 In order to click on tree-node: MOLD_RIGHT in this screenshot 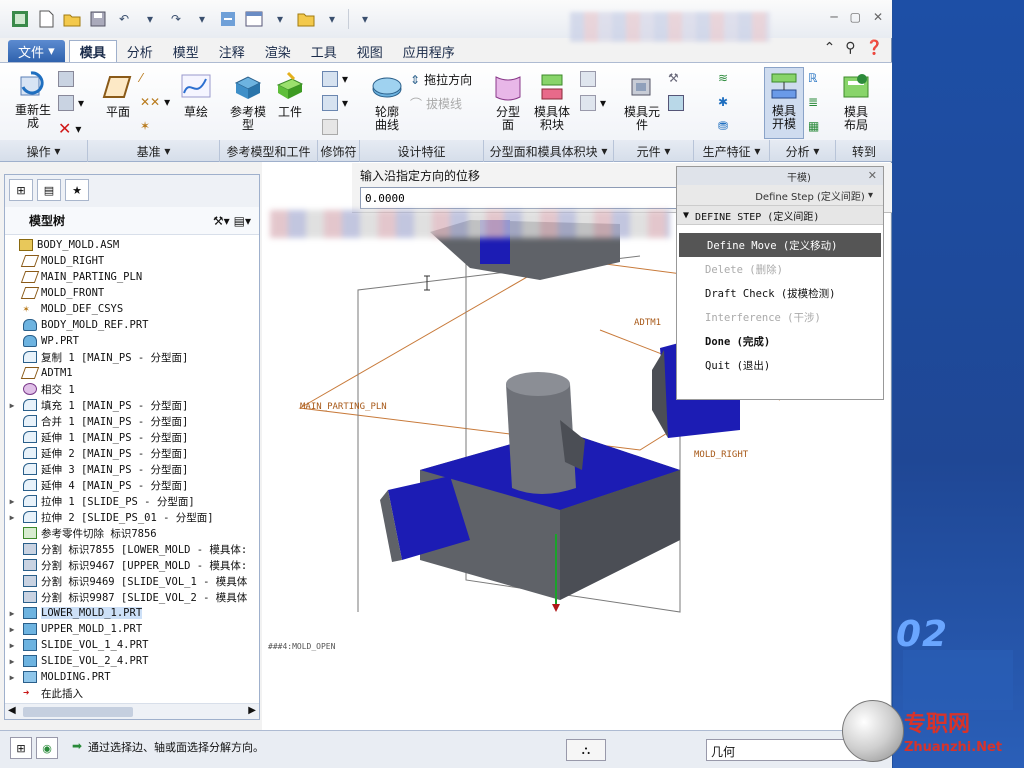, I will do `click(132, 261)`.